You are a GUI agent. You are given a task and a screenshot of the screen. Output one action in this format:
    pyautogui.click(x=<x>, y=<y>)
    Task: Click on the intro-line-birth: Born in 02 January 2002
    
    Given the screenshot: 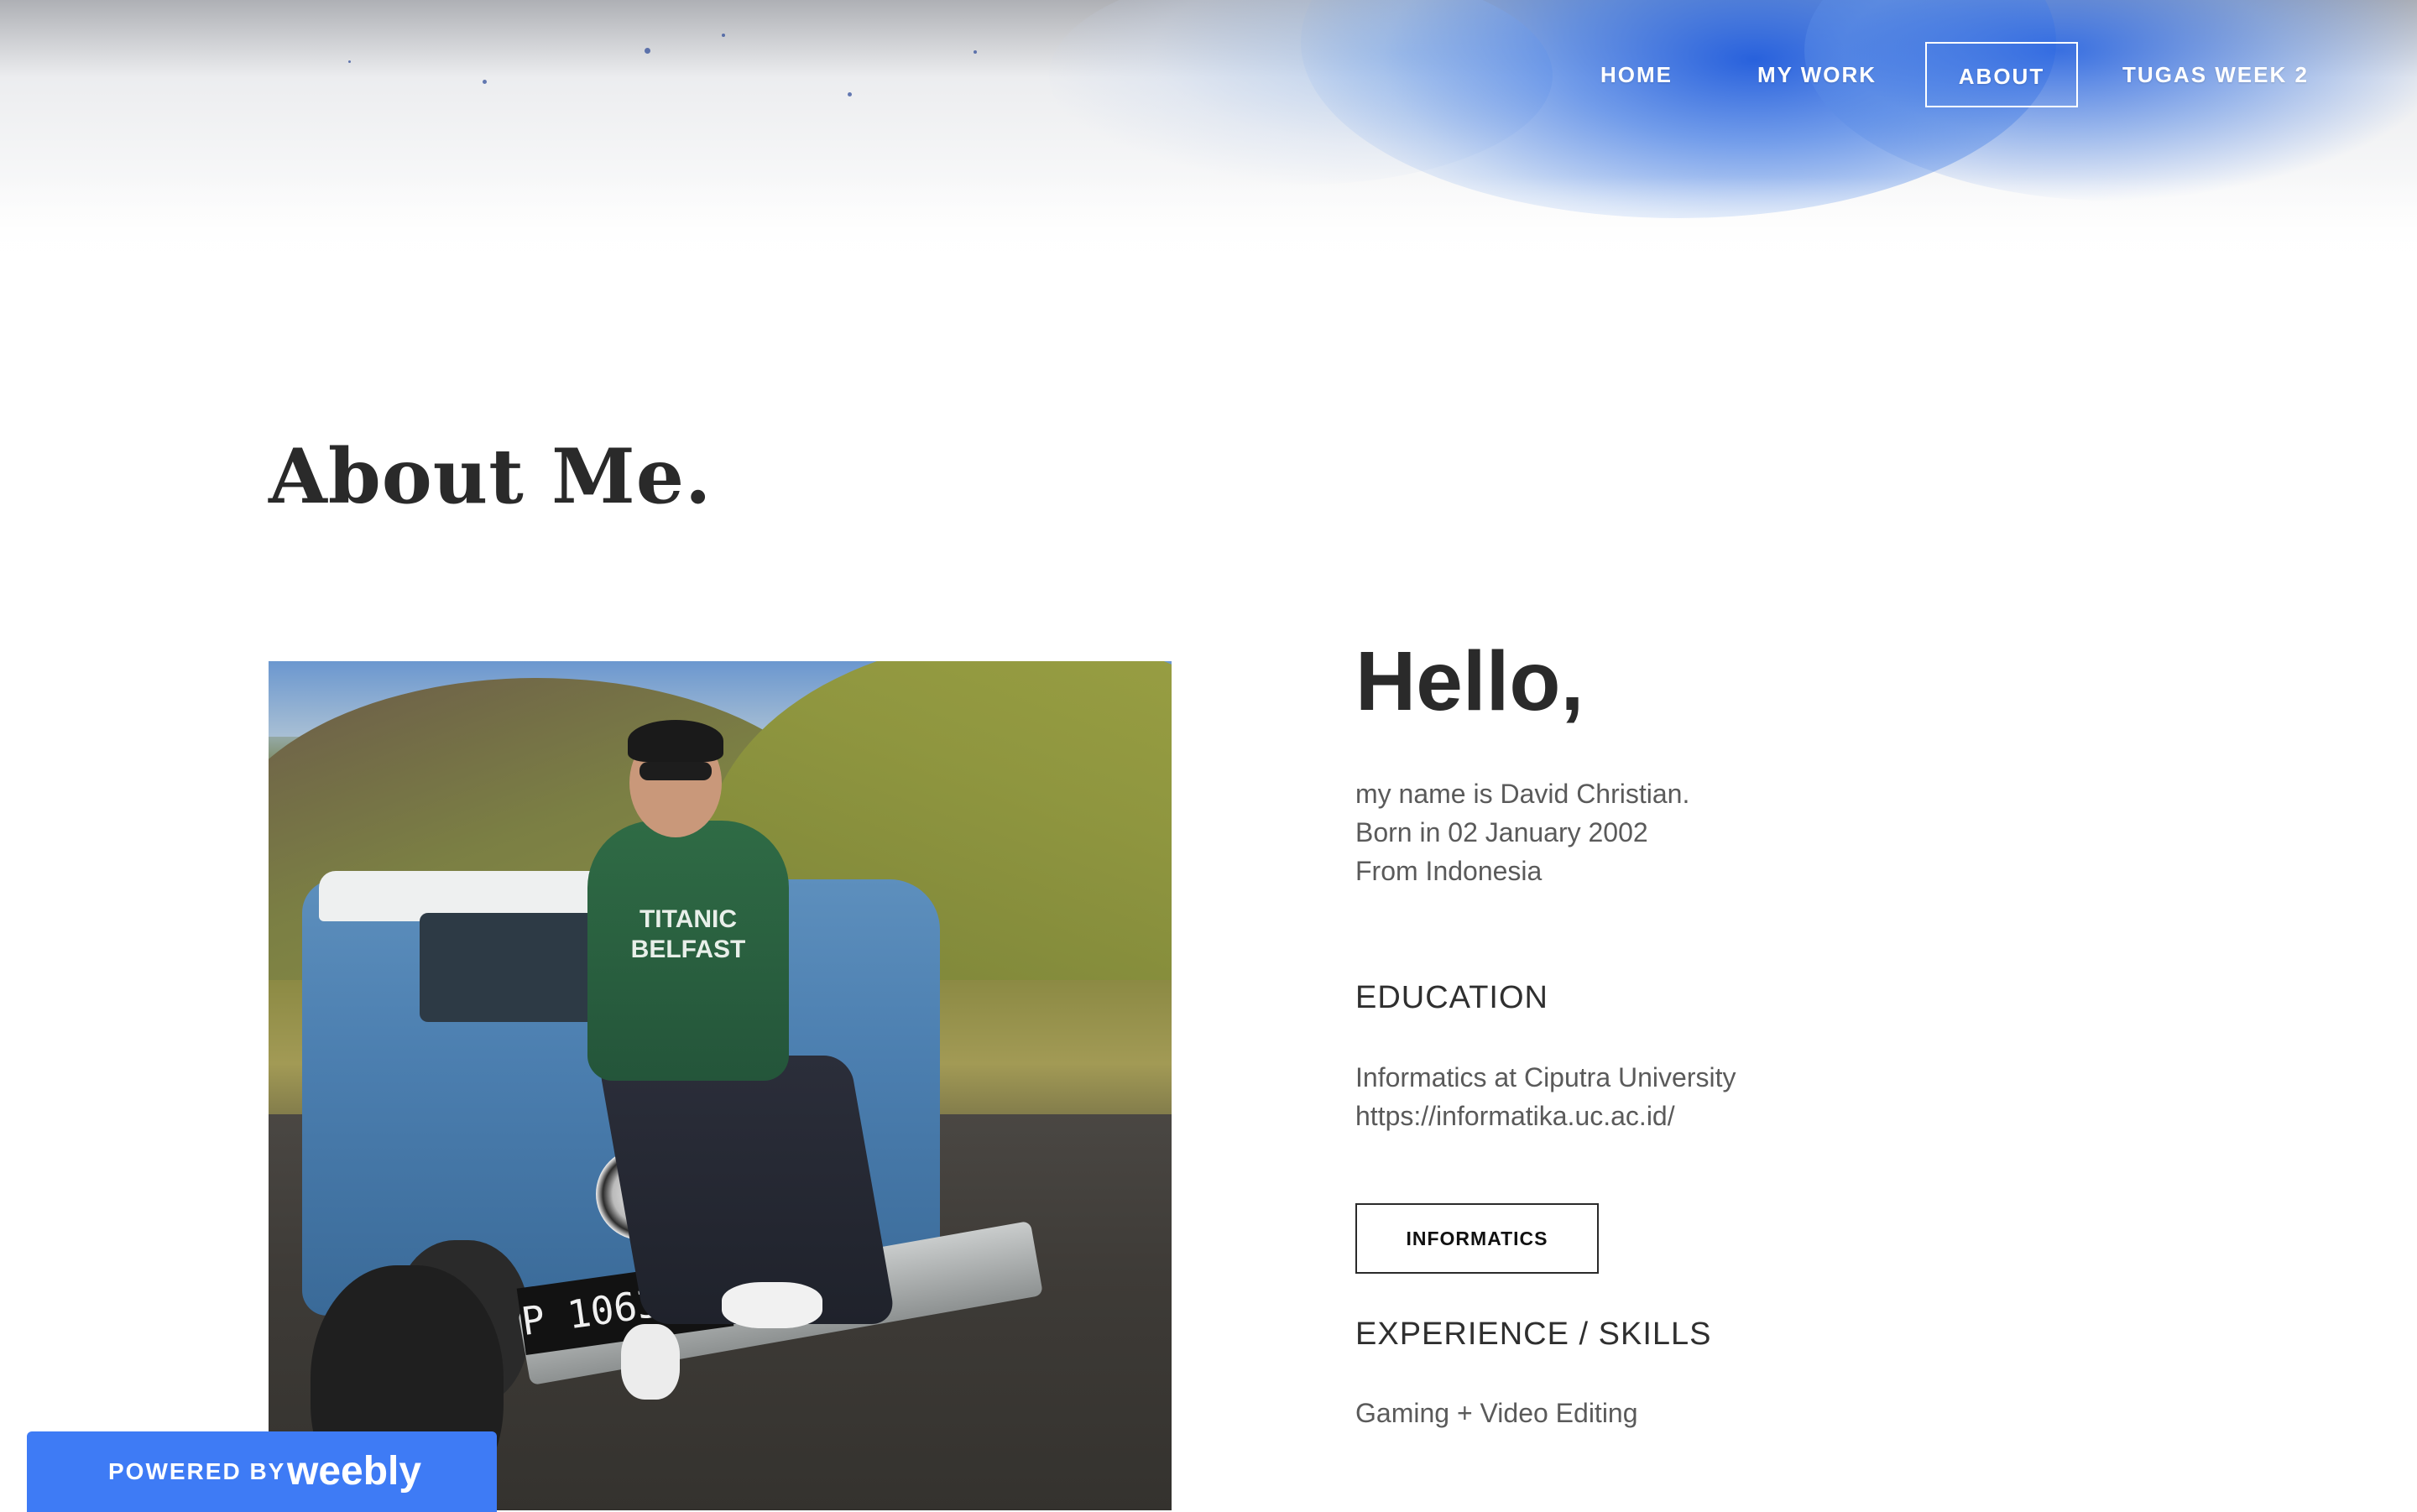 What is the action you would take?
    pyautogui.click(x=1501, y=832)
    